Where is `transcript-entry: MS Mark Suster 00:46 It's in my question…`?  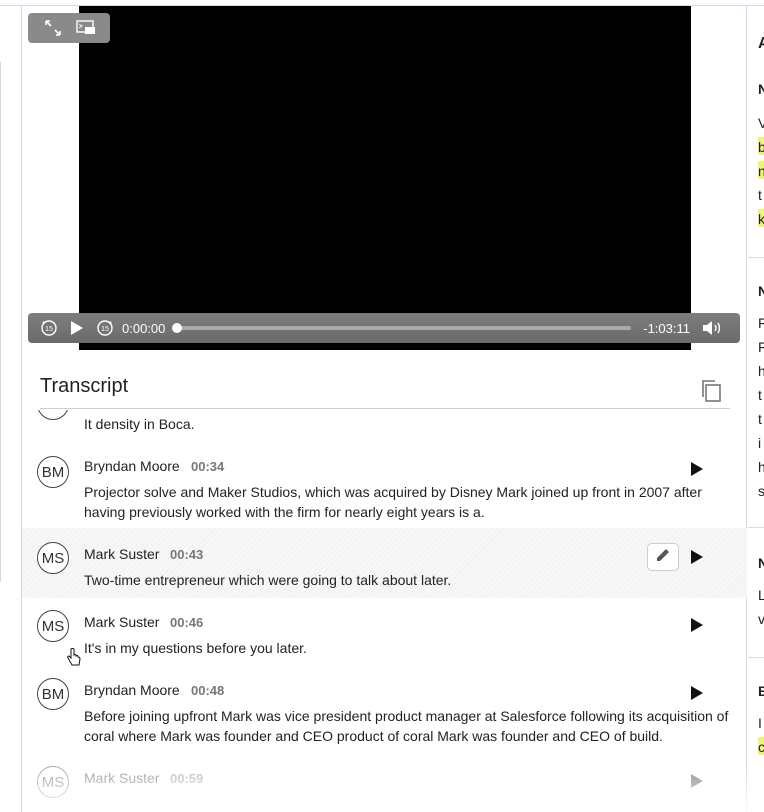 transcript-entry: MS Mark Suster 00:46 It's in my question… is located at coordinates (384, 631).